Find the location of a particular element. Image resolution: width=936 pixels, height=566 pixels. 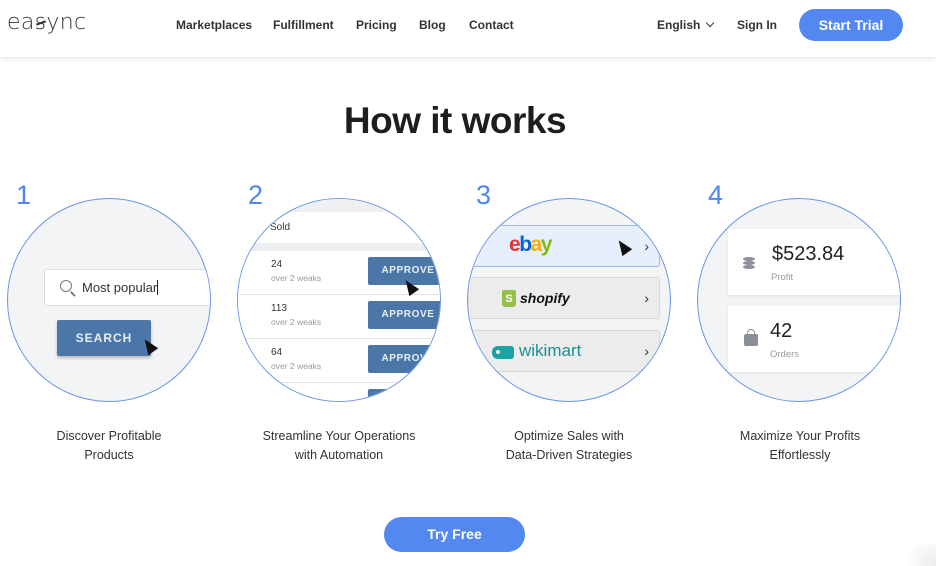

step-4-caption: Maximize Your Profits Effortlessly is located at coordinates (800, 446).